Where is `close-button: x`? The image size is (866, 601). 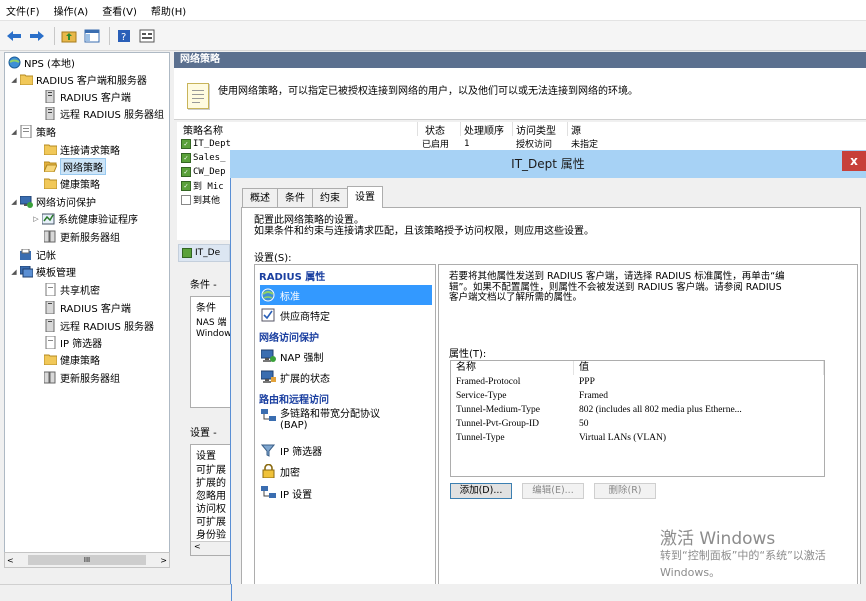 close-button: x is located at coordinates (854, 161).